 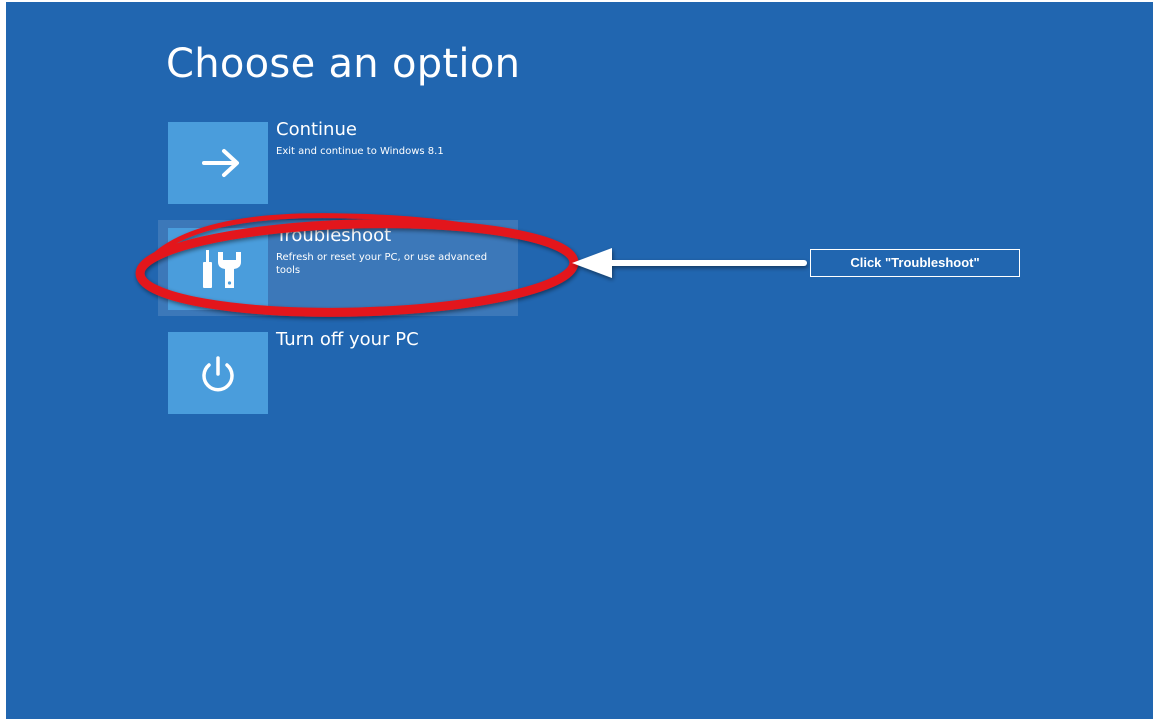 I want to click on callout-label: Click "Troubleshoot", so click(x=915, y=263).